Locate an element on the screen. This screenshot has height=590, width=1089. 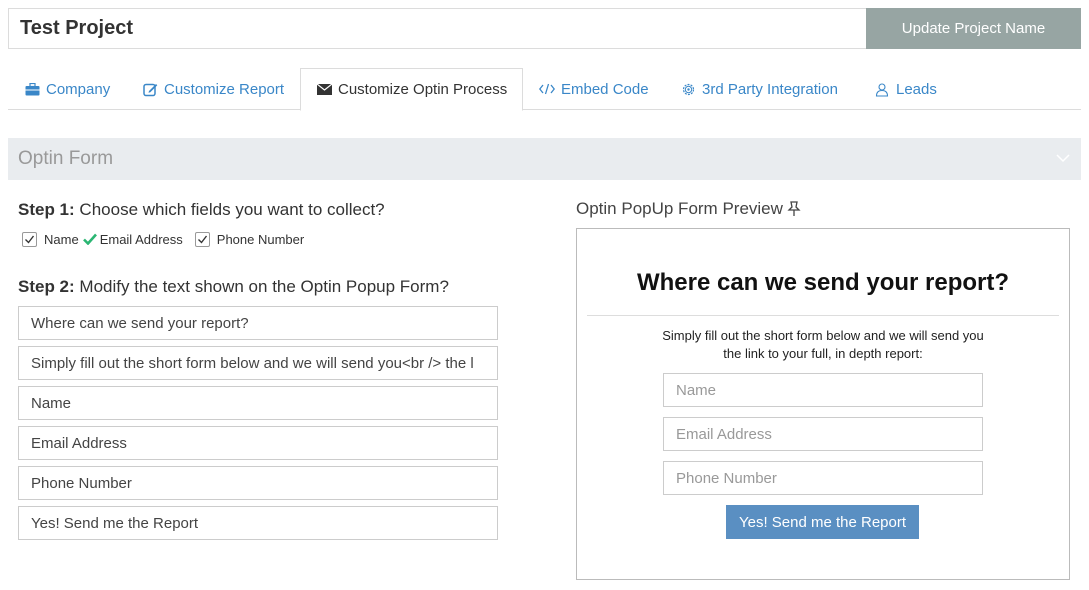
preview-title: Optin PopUp Form Preview is located at coordinates (688, 209).